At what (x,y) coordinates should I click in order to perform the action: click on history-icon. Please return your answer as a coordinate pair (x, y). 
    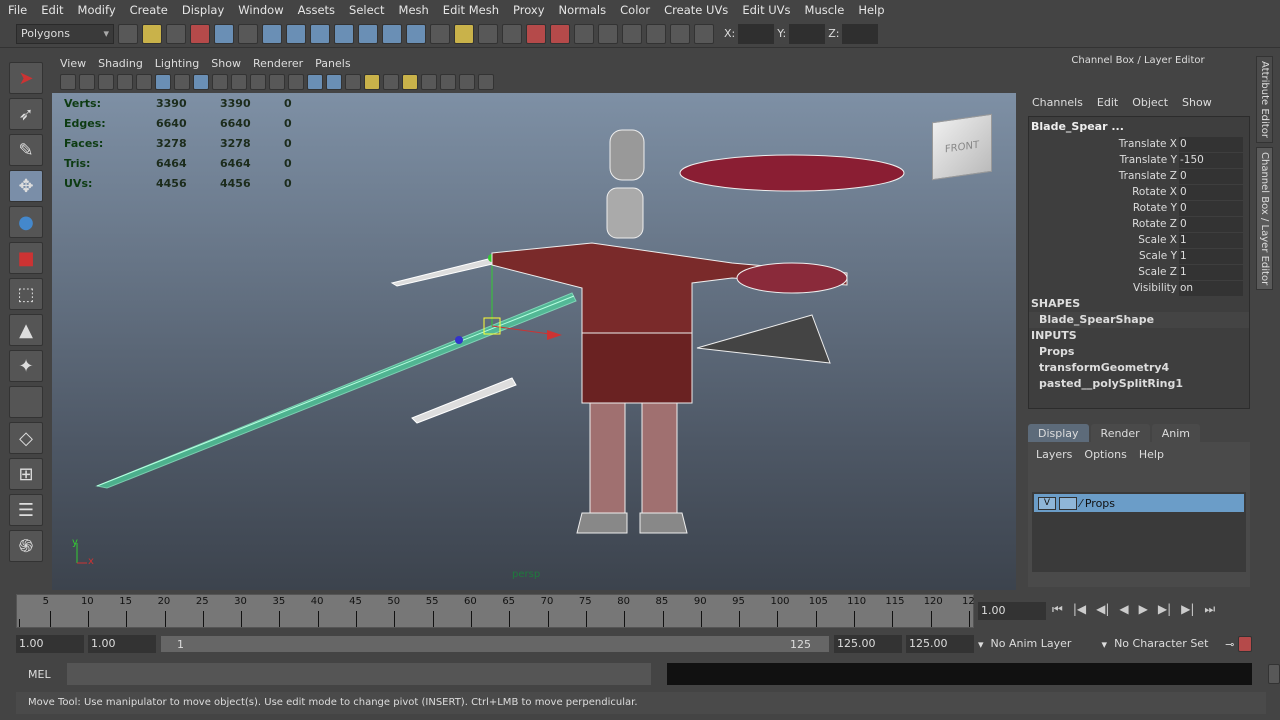
    Looking at the image, I should click on (584, 33).